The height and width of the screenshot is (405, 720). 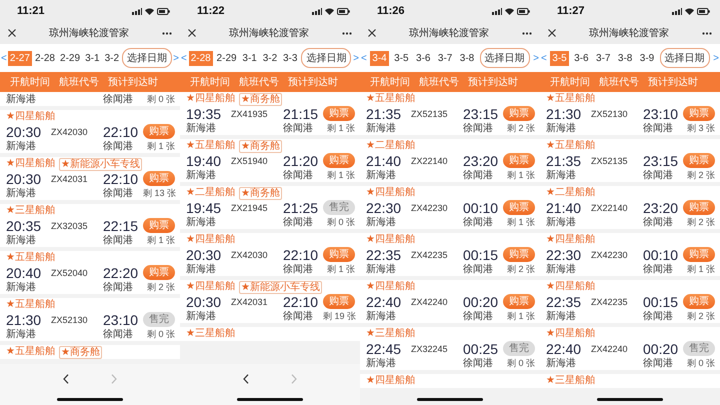 I want to click on flight-code: ZX22140, so click(x=610, y=207).